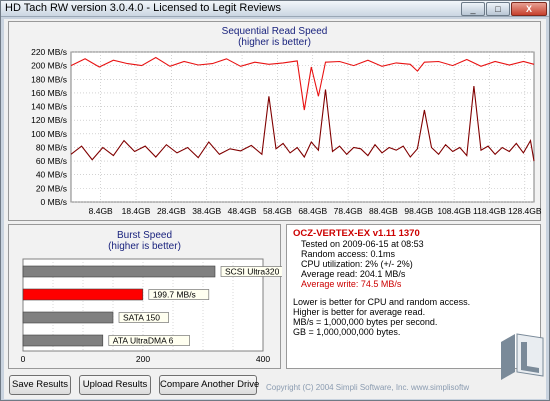 The width and height of the screenshot is (550, 401). What do you see at coordinates (49, 120) in the screenshot?
I see `y-tick-label: 120 MB/s` at bounding box center [49, 120].